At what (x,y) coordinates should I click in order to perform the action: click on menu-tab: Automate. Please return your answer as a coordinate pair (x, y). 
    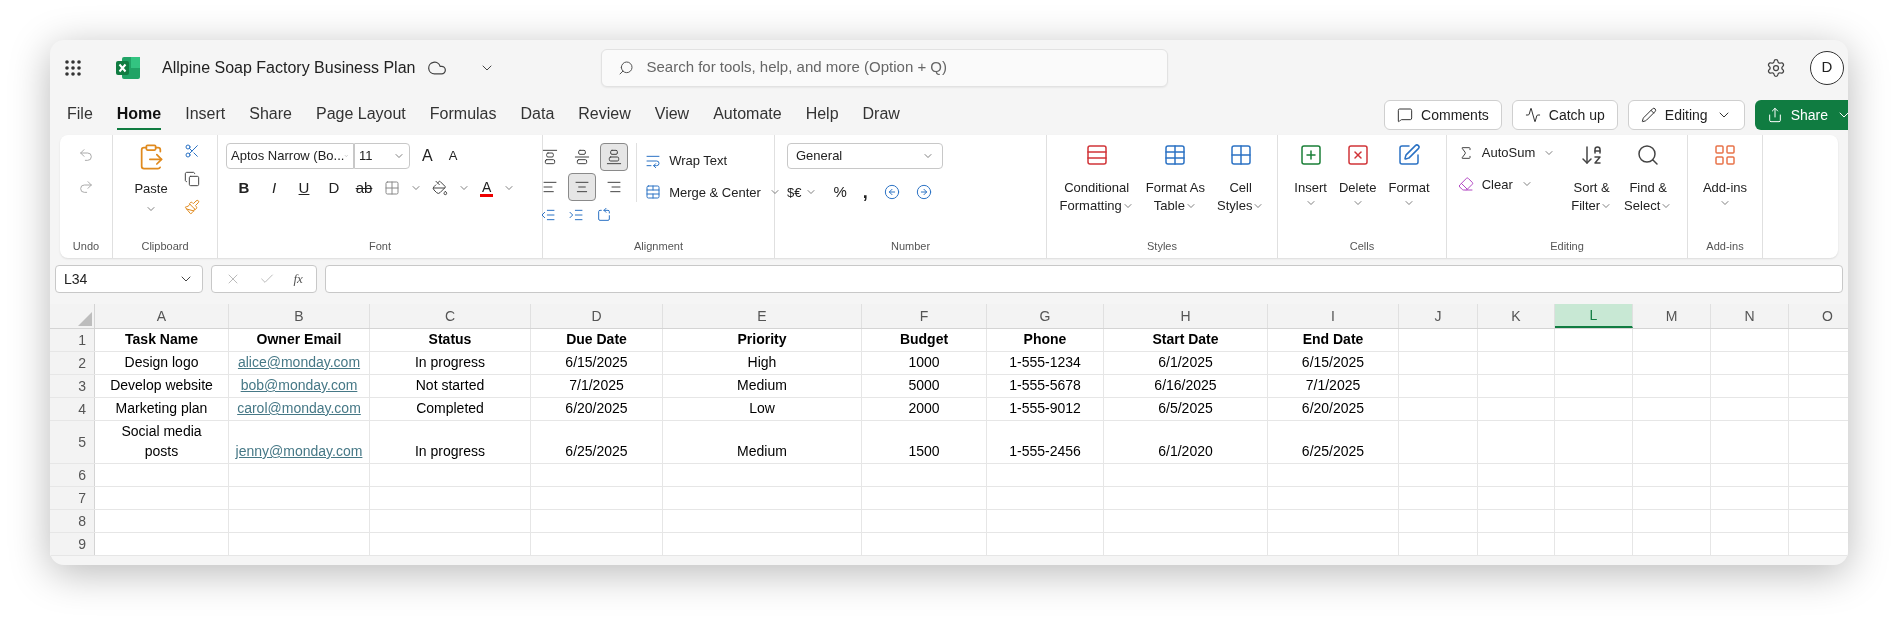
    Looking at the image, I should click on (747, 115).